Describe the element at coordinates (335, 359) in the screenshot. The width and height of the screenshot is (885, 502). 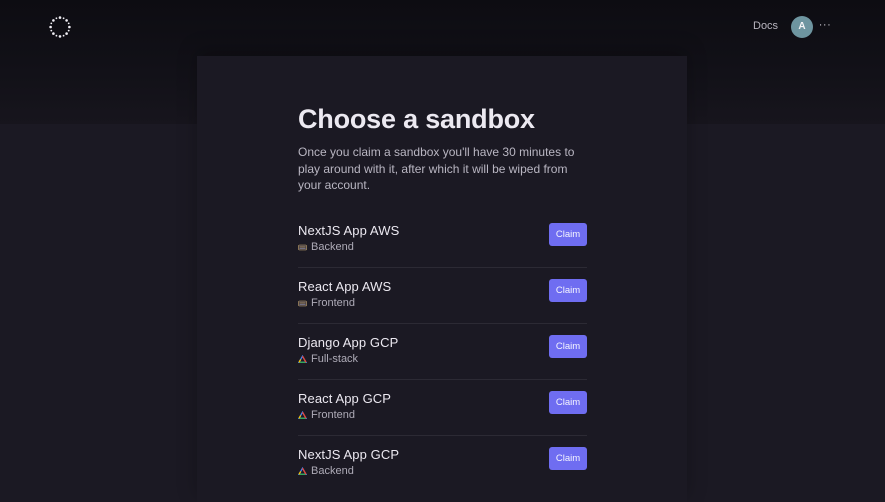
I see `sandbox-type: Full-stack` at that location.